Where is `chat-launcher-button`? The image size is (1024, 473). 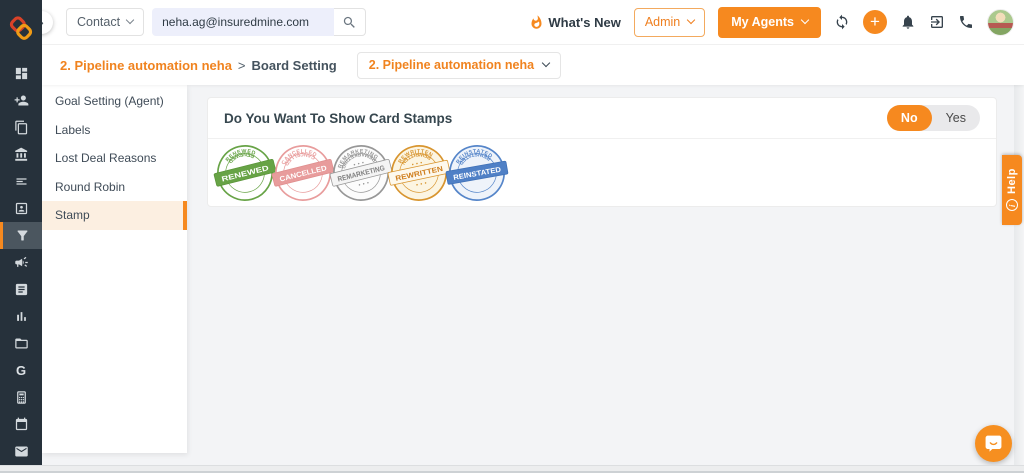 chat-launcher-button is located at coordinates (993, 443).